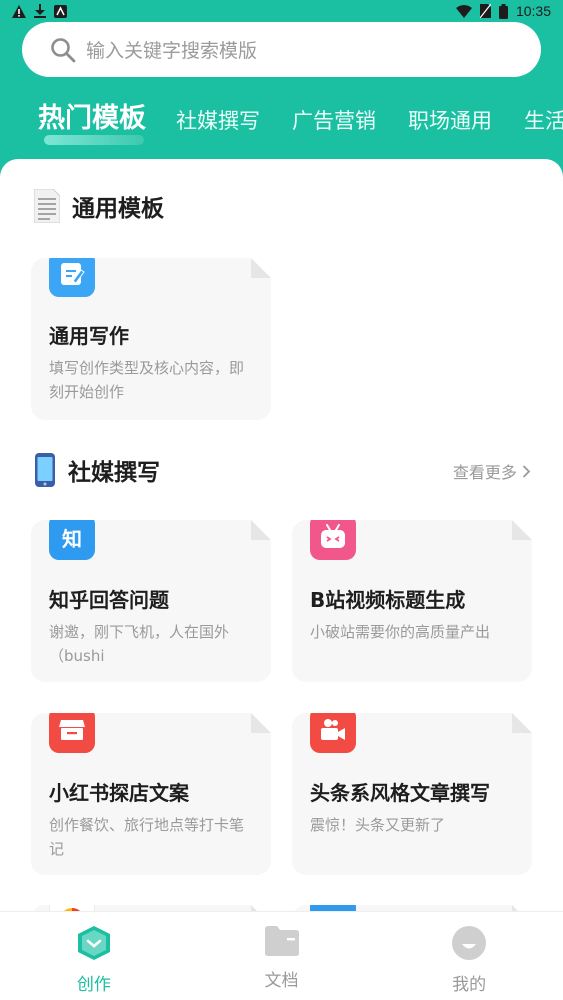 Image resolution: width=563 pixels, height=1000 pixels. I want to click on card-title: 小红书探店文案, so click(119, 793).